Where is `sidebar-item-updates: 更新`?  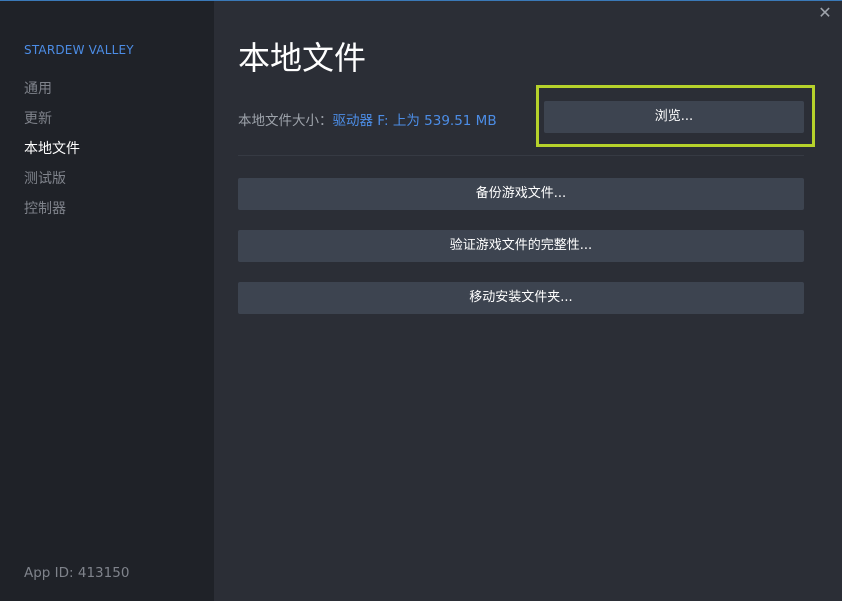 sidebar-item-updates: 更新 is located at coordinates (52, 124).